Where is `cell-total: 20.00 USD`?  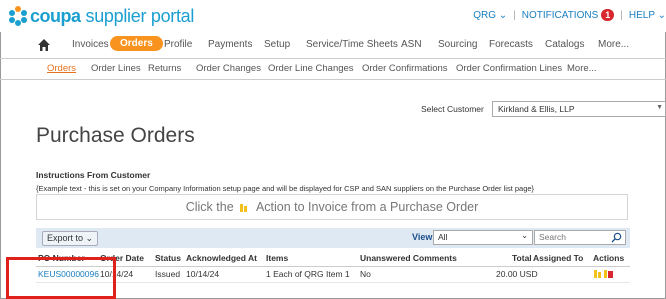 cell-total: 20.00 USD is located at coordinates (517, 274).